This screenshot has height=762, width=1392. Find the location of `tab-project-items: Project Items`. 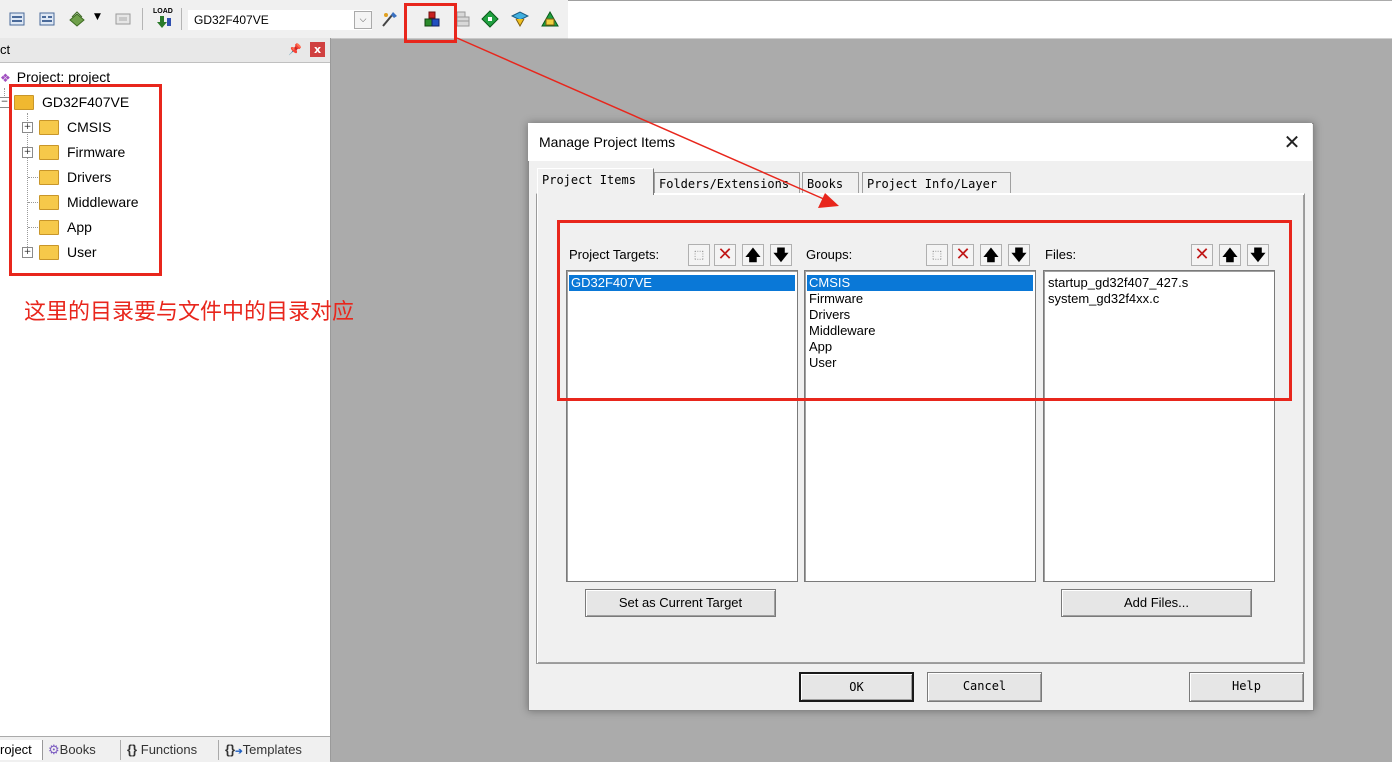

tab-project-items: Project Items is located at coordinates (595, 181).